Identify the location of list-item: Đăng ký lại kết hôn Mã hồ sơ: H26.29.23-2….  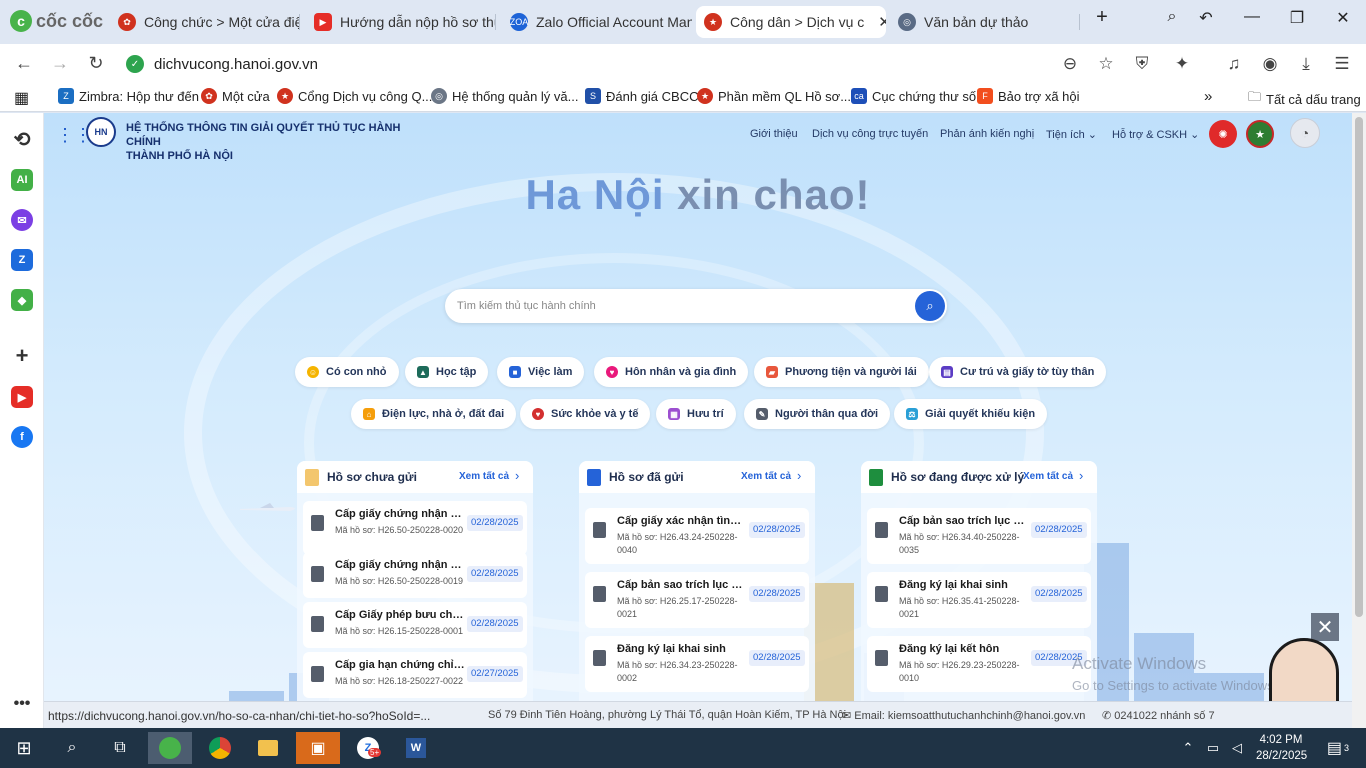
(979, 664).